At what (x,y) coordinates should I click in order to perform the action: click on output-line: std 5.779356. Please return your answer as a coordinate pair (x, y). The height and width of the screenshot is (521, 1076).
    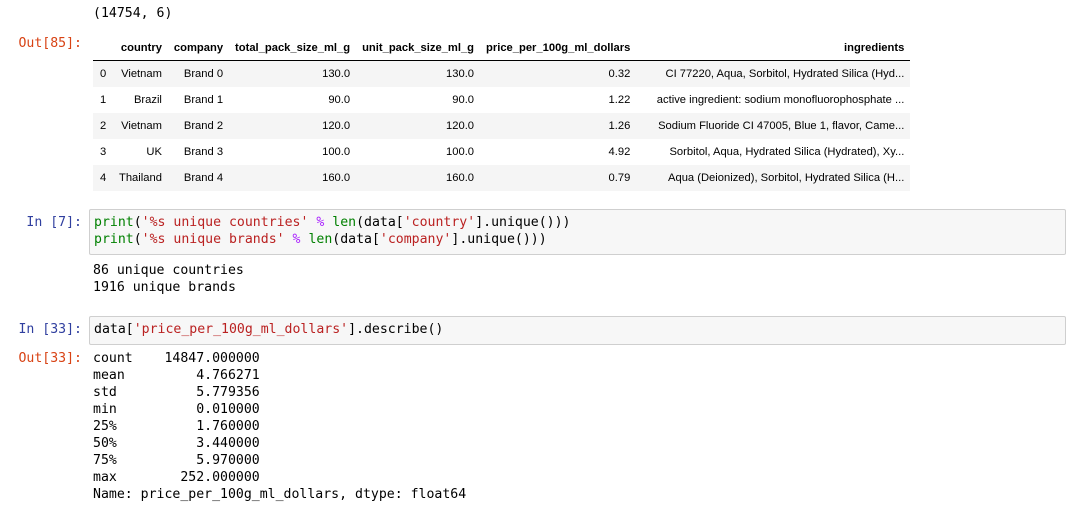
    Looking at the image, I should click on (176, 392).